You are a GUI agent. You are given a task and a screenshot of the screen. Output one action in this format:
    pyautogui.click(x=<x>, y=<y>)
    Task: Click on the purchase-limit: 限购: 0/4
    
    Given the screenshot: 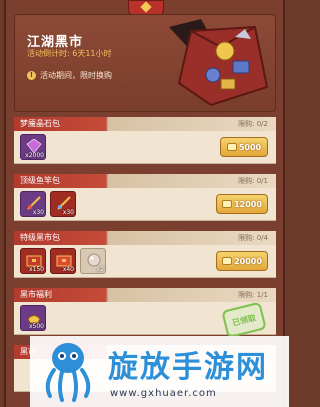 What is the action you would take?
    pyautogui.click(x=253, y=238)
    